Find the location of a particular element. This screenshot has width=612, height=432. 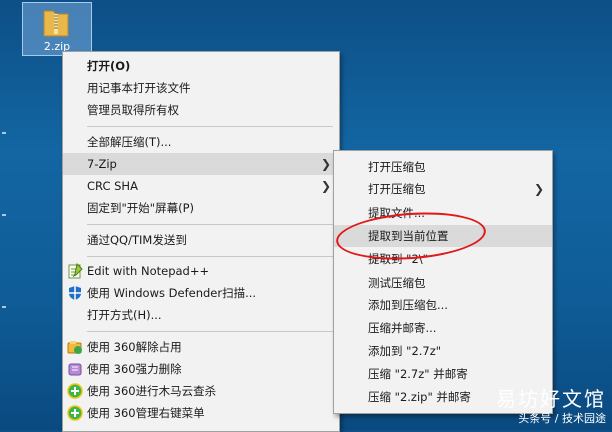

menu-item-label: 用记事本打开该文件 is located at coordinates (139, 88).